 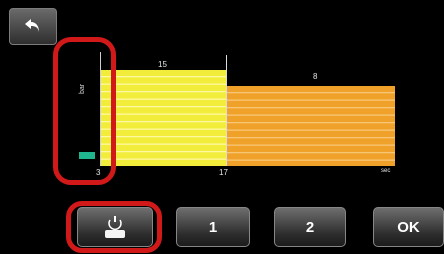 What do you see at coordinates (162, 64) in the screenshot?
I see `segment-1-label: 15` at bounding box center [162, 64].